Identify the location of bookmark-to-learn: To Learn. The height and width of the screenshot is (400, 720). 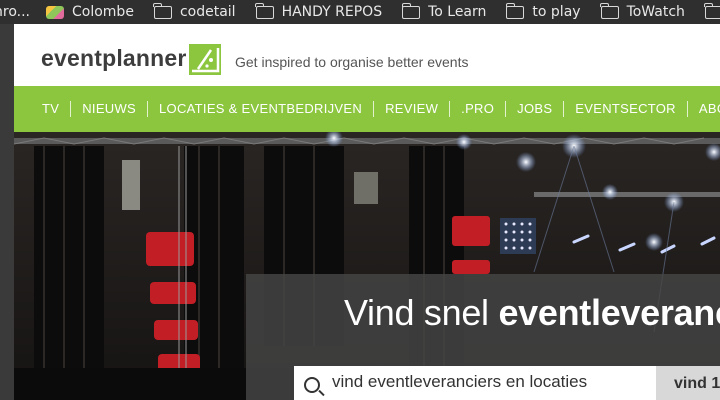
(444, 11).